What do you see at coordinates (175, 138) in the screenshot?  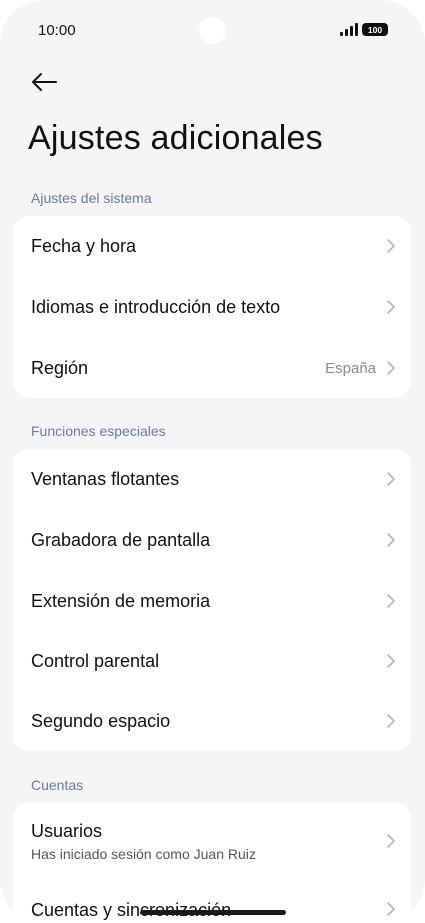 I see `page-title: Ajustes adicionales` at bounding box center [175, 138].